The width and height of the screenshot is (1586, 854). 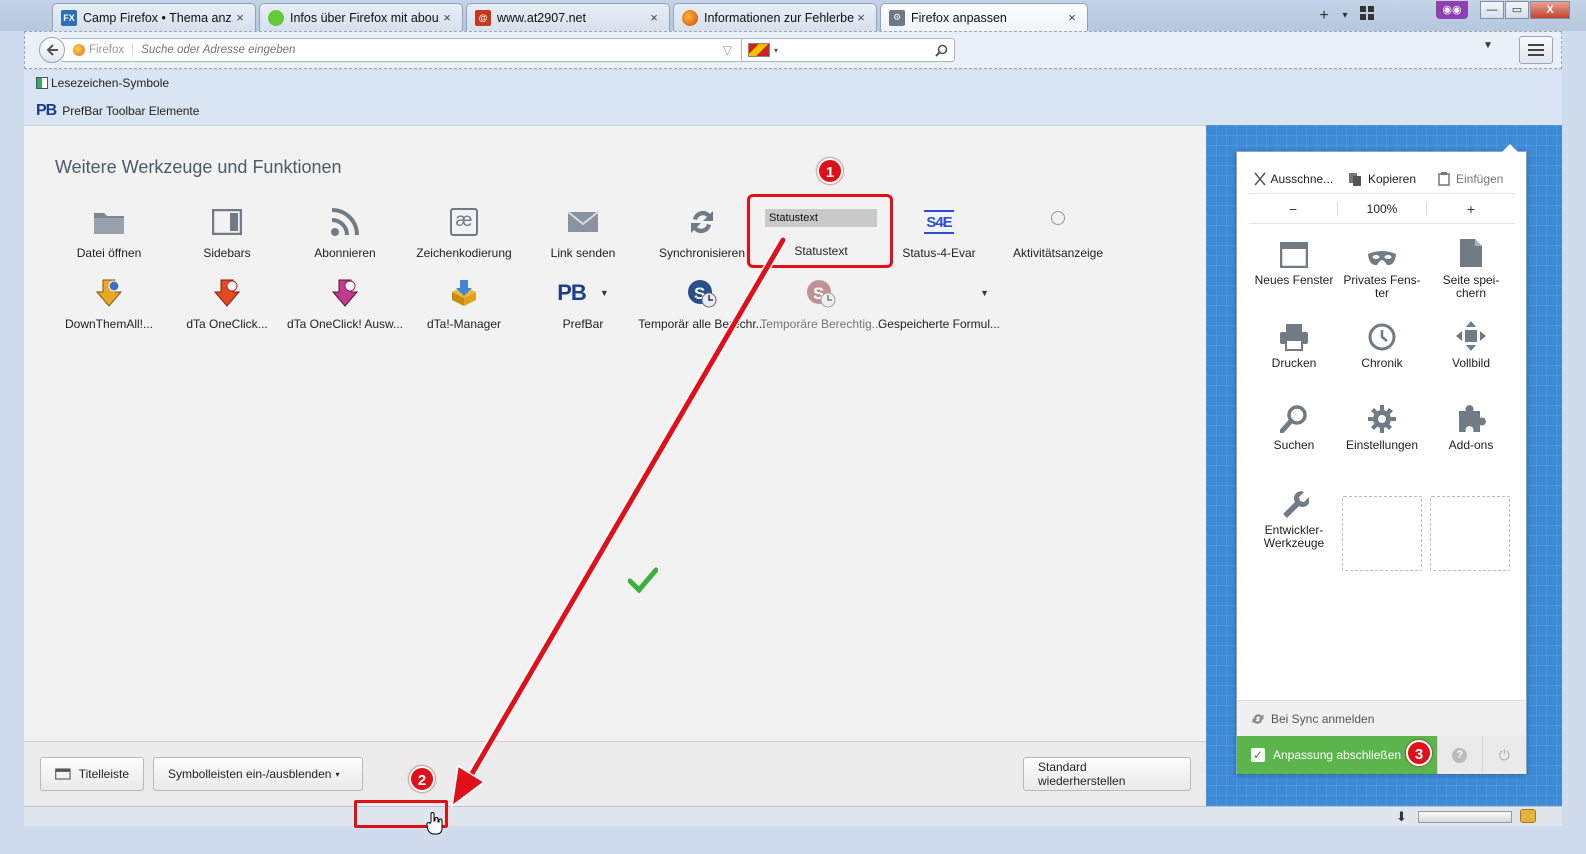 What do you see at coordinates (198, 167) in the screenshot?
I see `palette-title: Weitere Werkzeuge und Funktionen` at bounding box center [198, 167].